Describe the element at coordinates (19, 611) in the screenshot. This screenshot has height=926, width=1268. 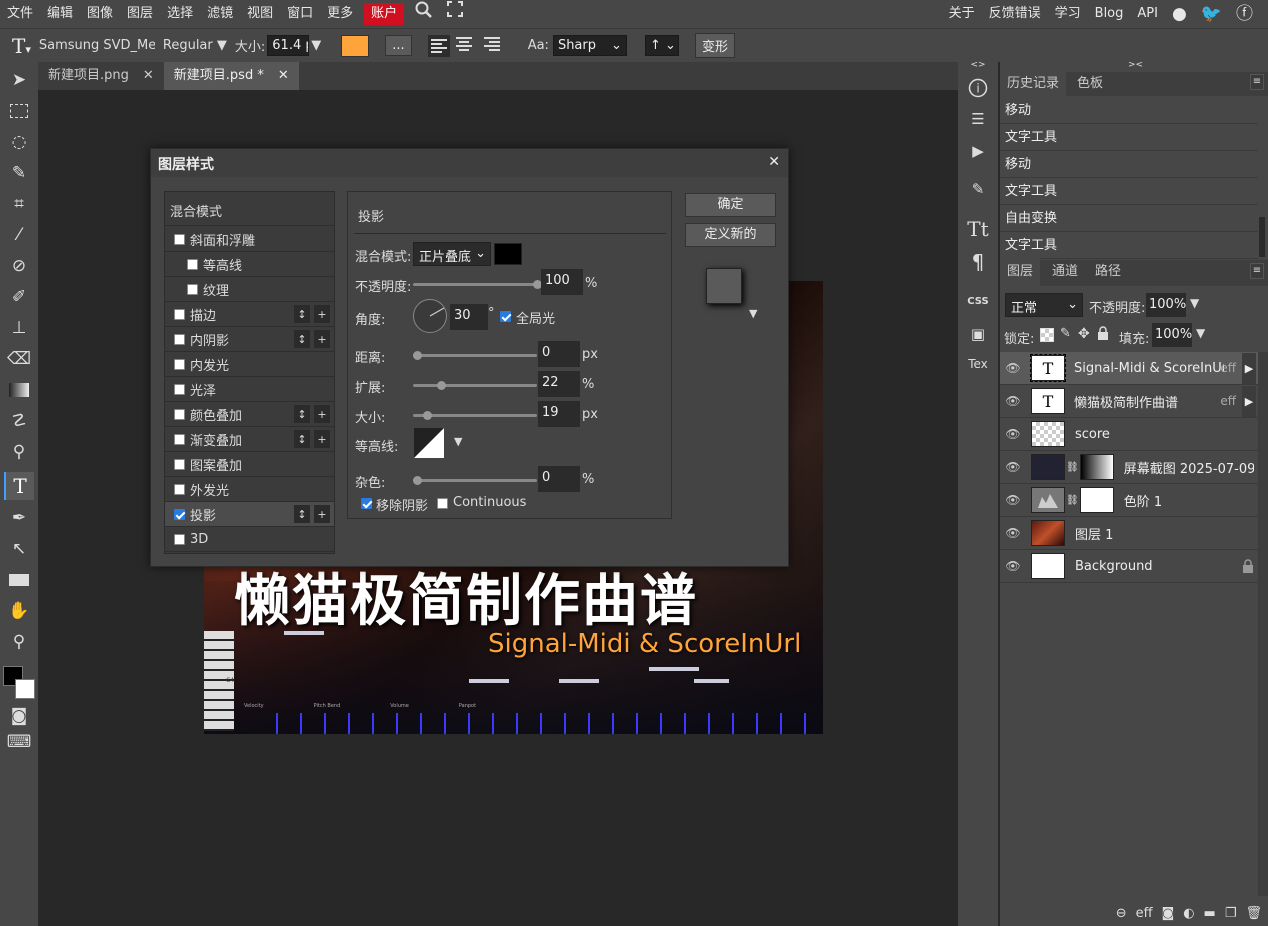
I see `hand-tool-icon: ✋` at that location.